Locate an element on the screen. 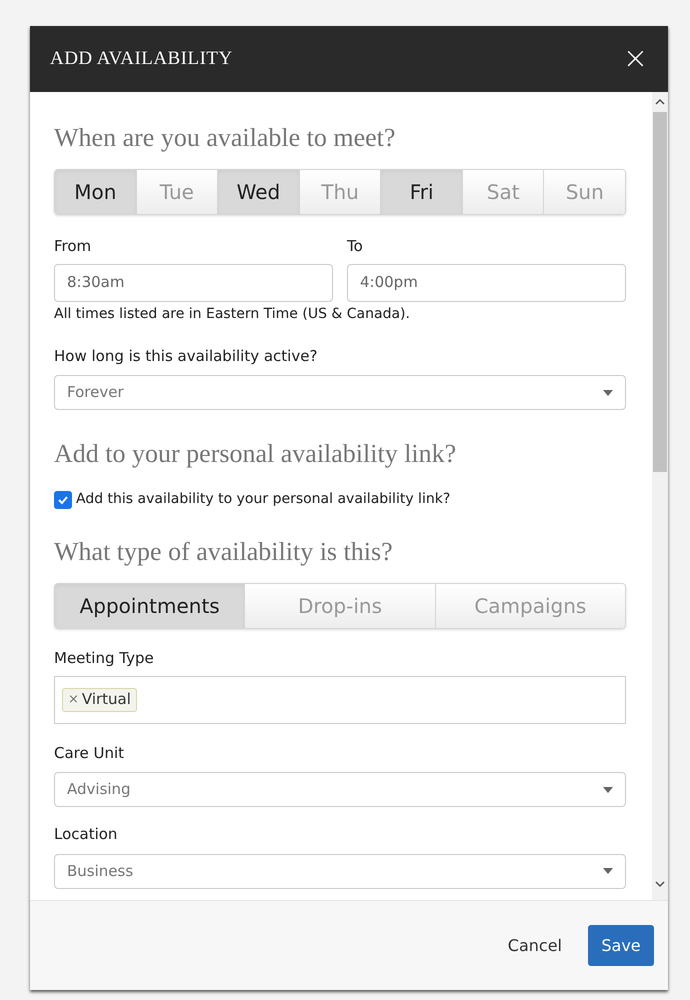 The width and height of the screenshot is (690, 1000). day-toggle: Wed is located at coordinates (259, 192).